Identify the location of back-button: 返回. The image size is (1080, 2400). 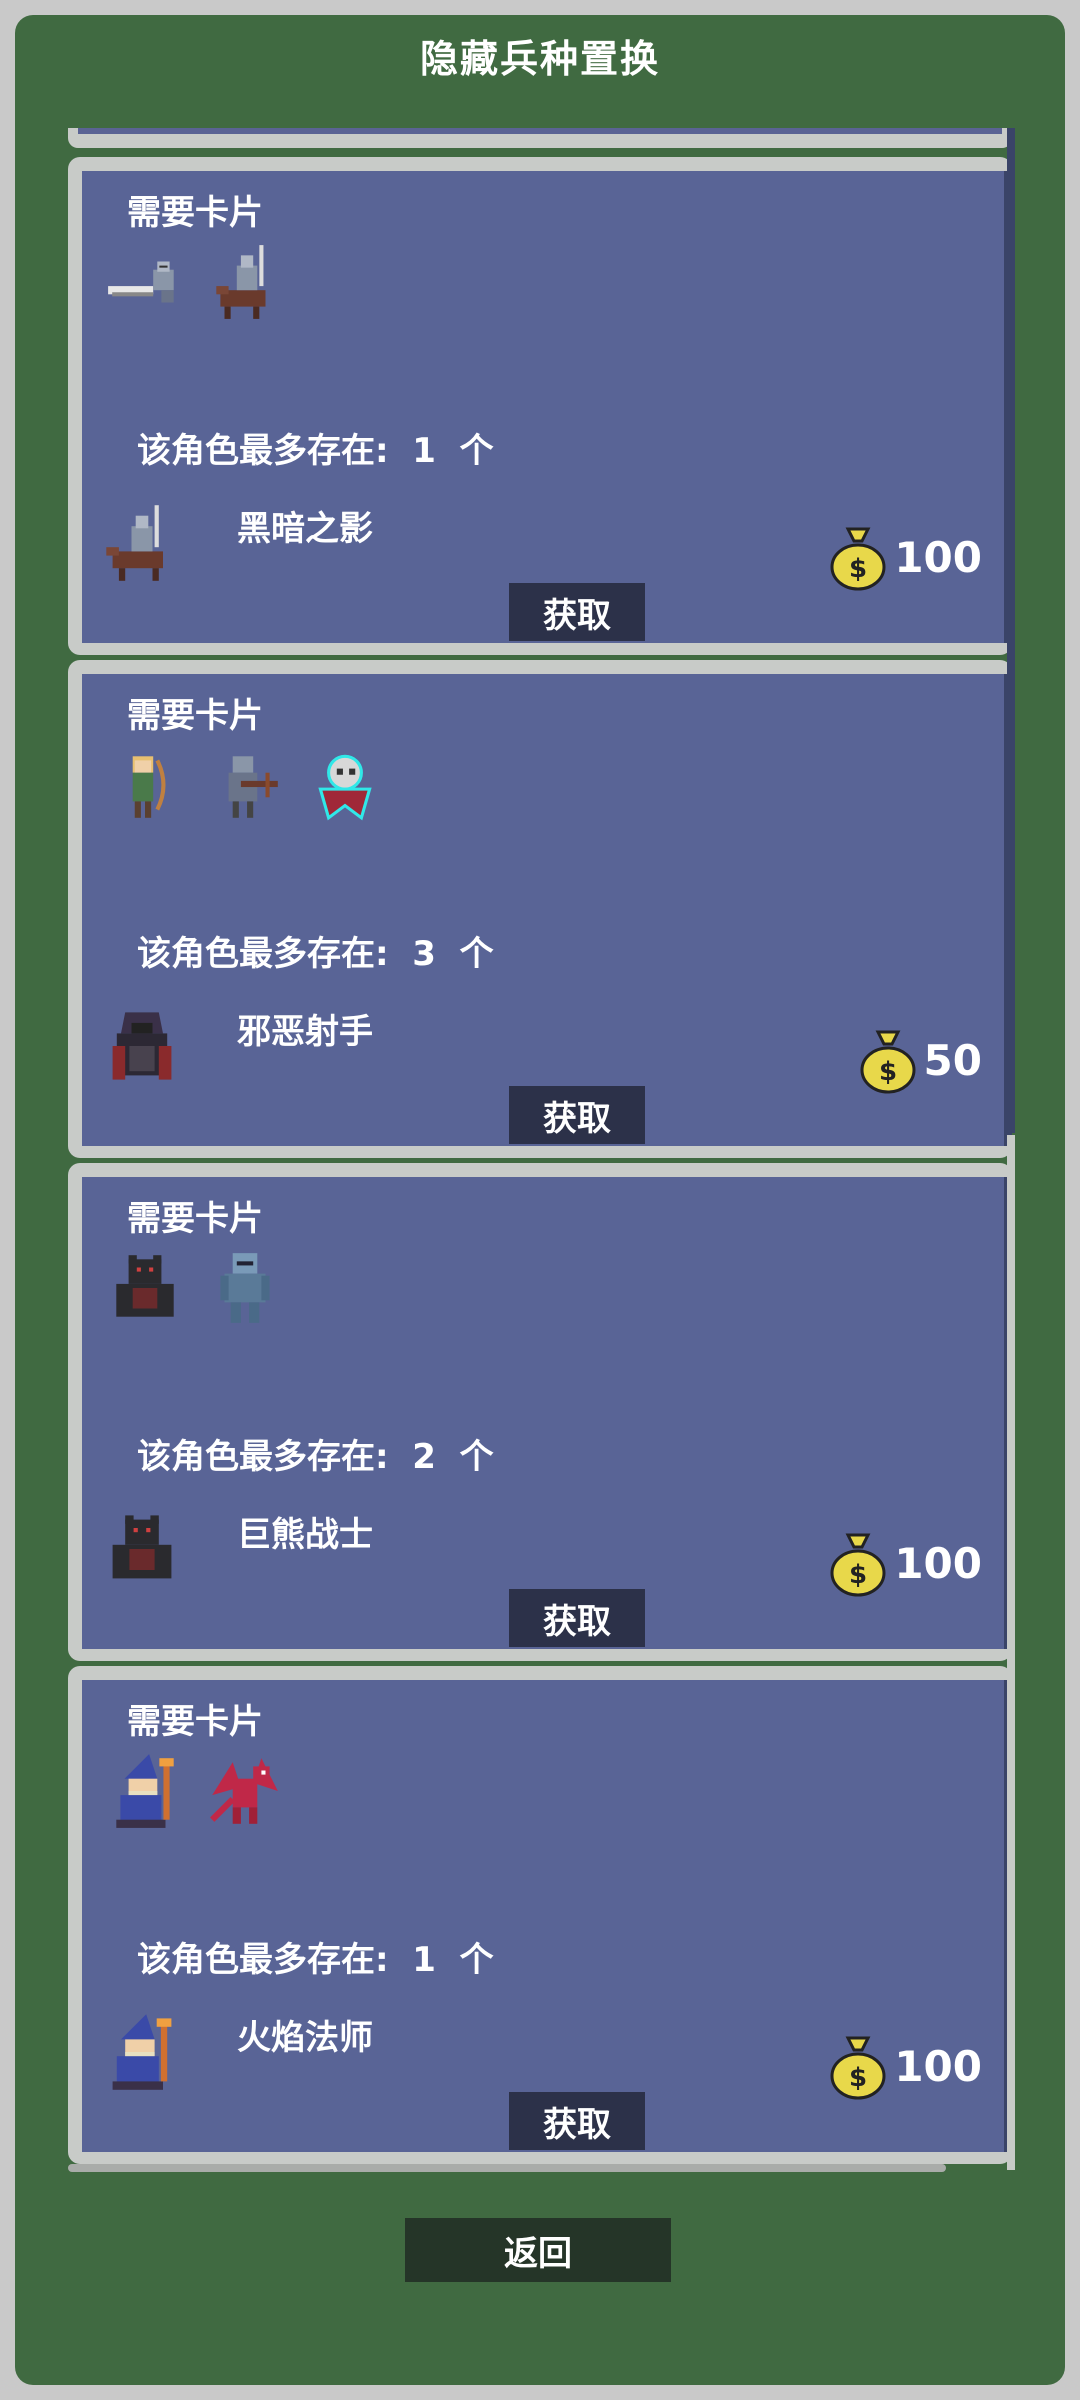
(538, 2250).